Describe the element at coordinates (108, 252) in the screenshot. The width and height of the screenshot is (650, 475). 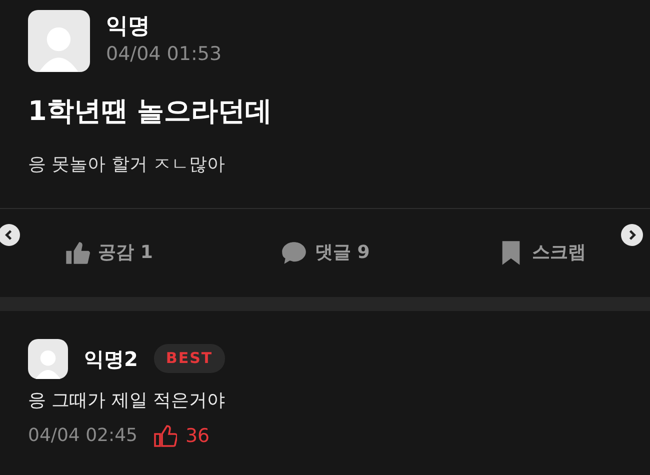
I see `action-button: 공감 1` at that location.